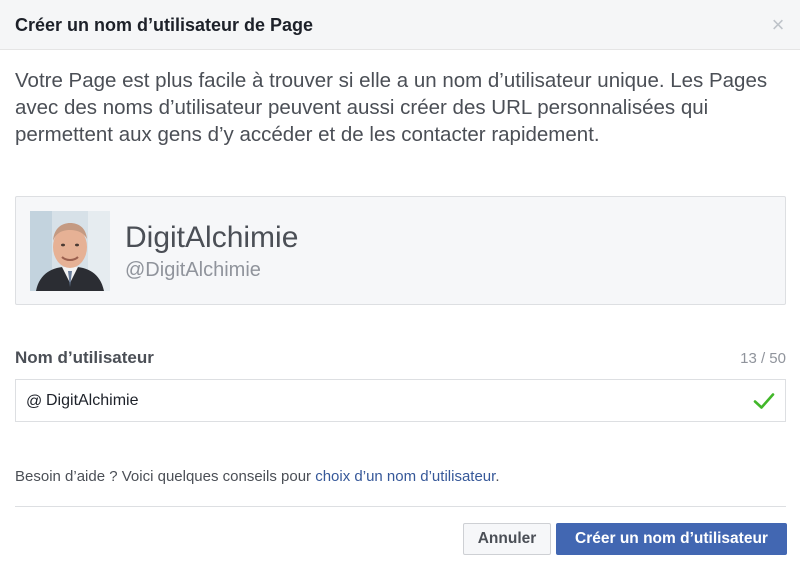  What do you see at coordinates (400, 506) in the screenshot?
I see `footer-divider` at bounding box center [400, 506].